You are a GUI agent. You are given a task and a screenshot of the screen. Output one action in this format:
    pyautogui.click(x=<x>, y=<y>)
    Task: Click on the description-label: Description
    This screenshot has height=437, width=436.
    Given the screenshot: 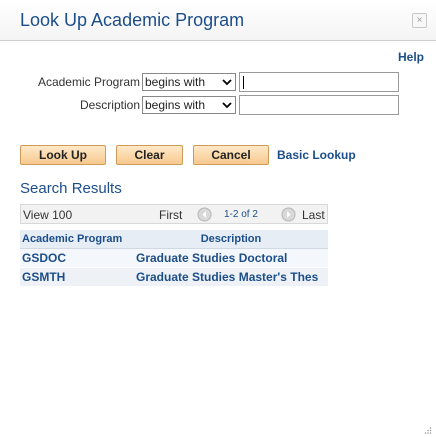 What is the action you would take?
    pyautogui.click(x=109, y=105)
    